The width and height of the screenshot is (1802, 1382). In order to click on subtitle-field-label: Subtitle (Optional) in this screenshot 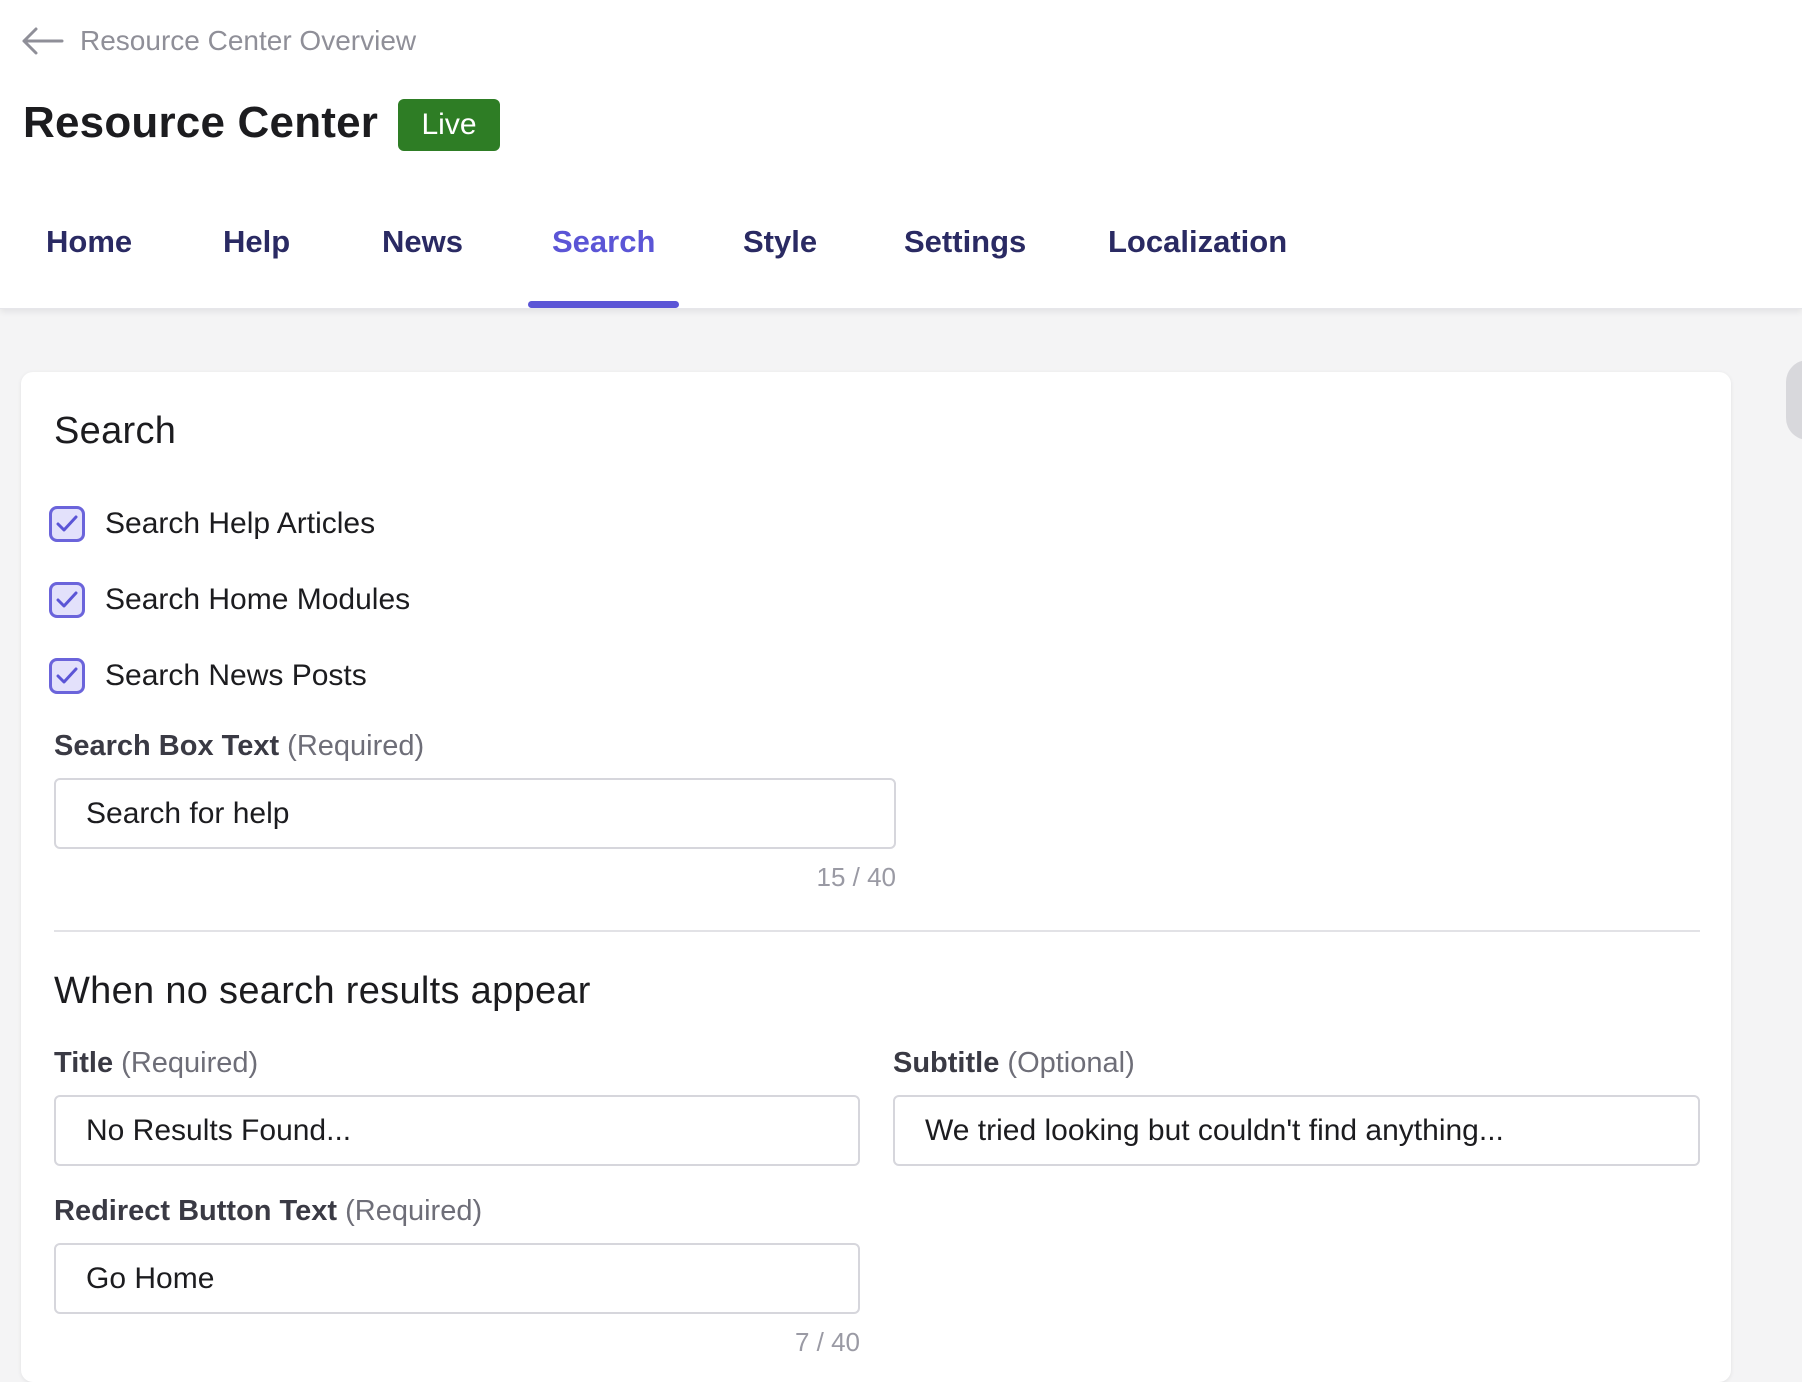, I will do `click(1014, 1063)`.